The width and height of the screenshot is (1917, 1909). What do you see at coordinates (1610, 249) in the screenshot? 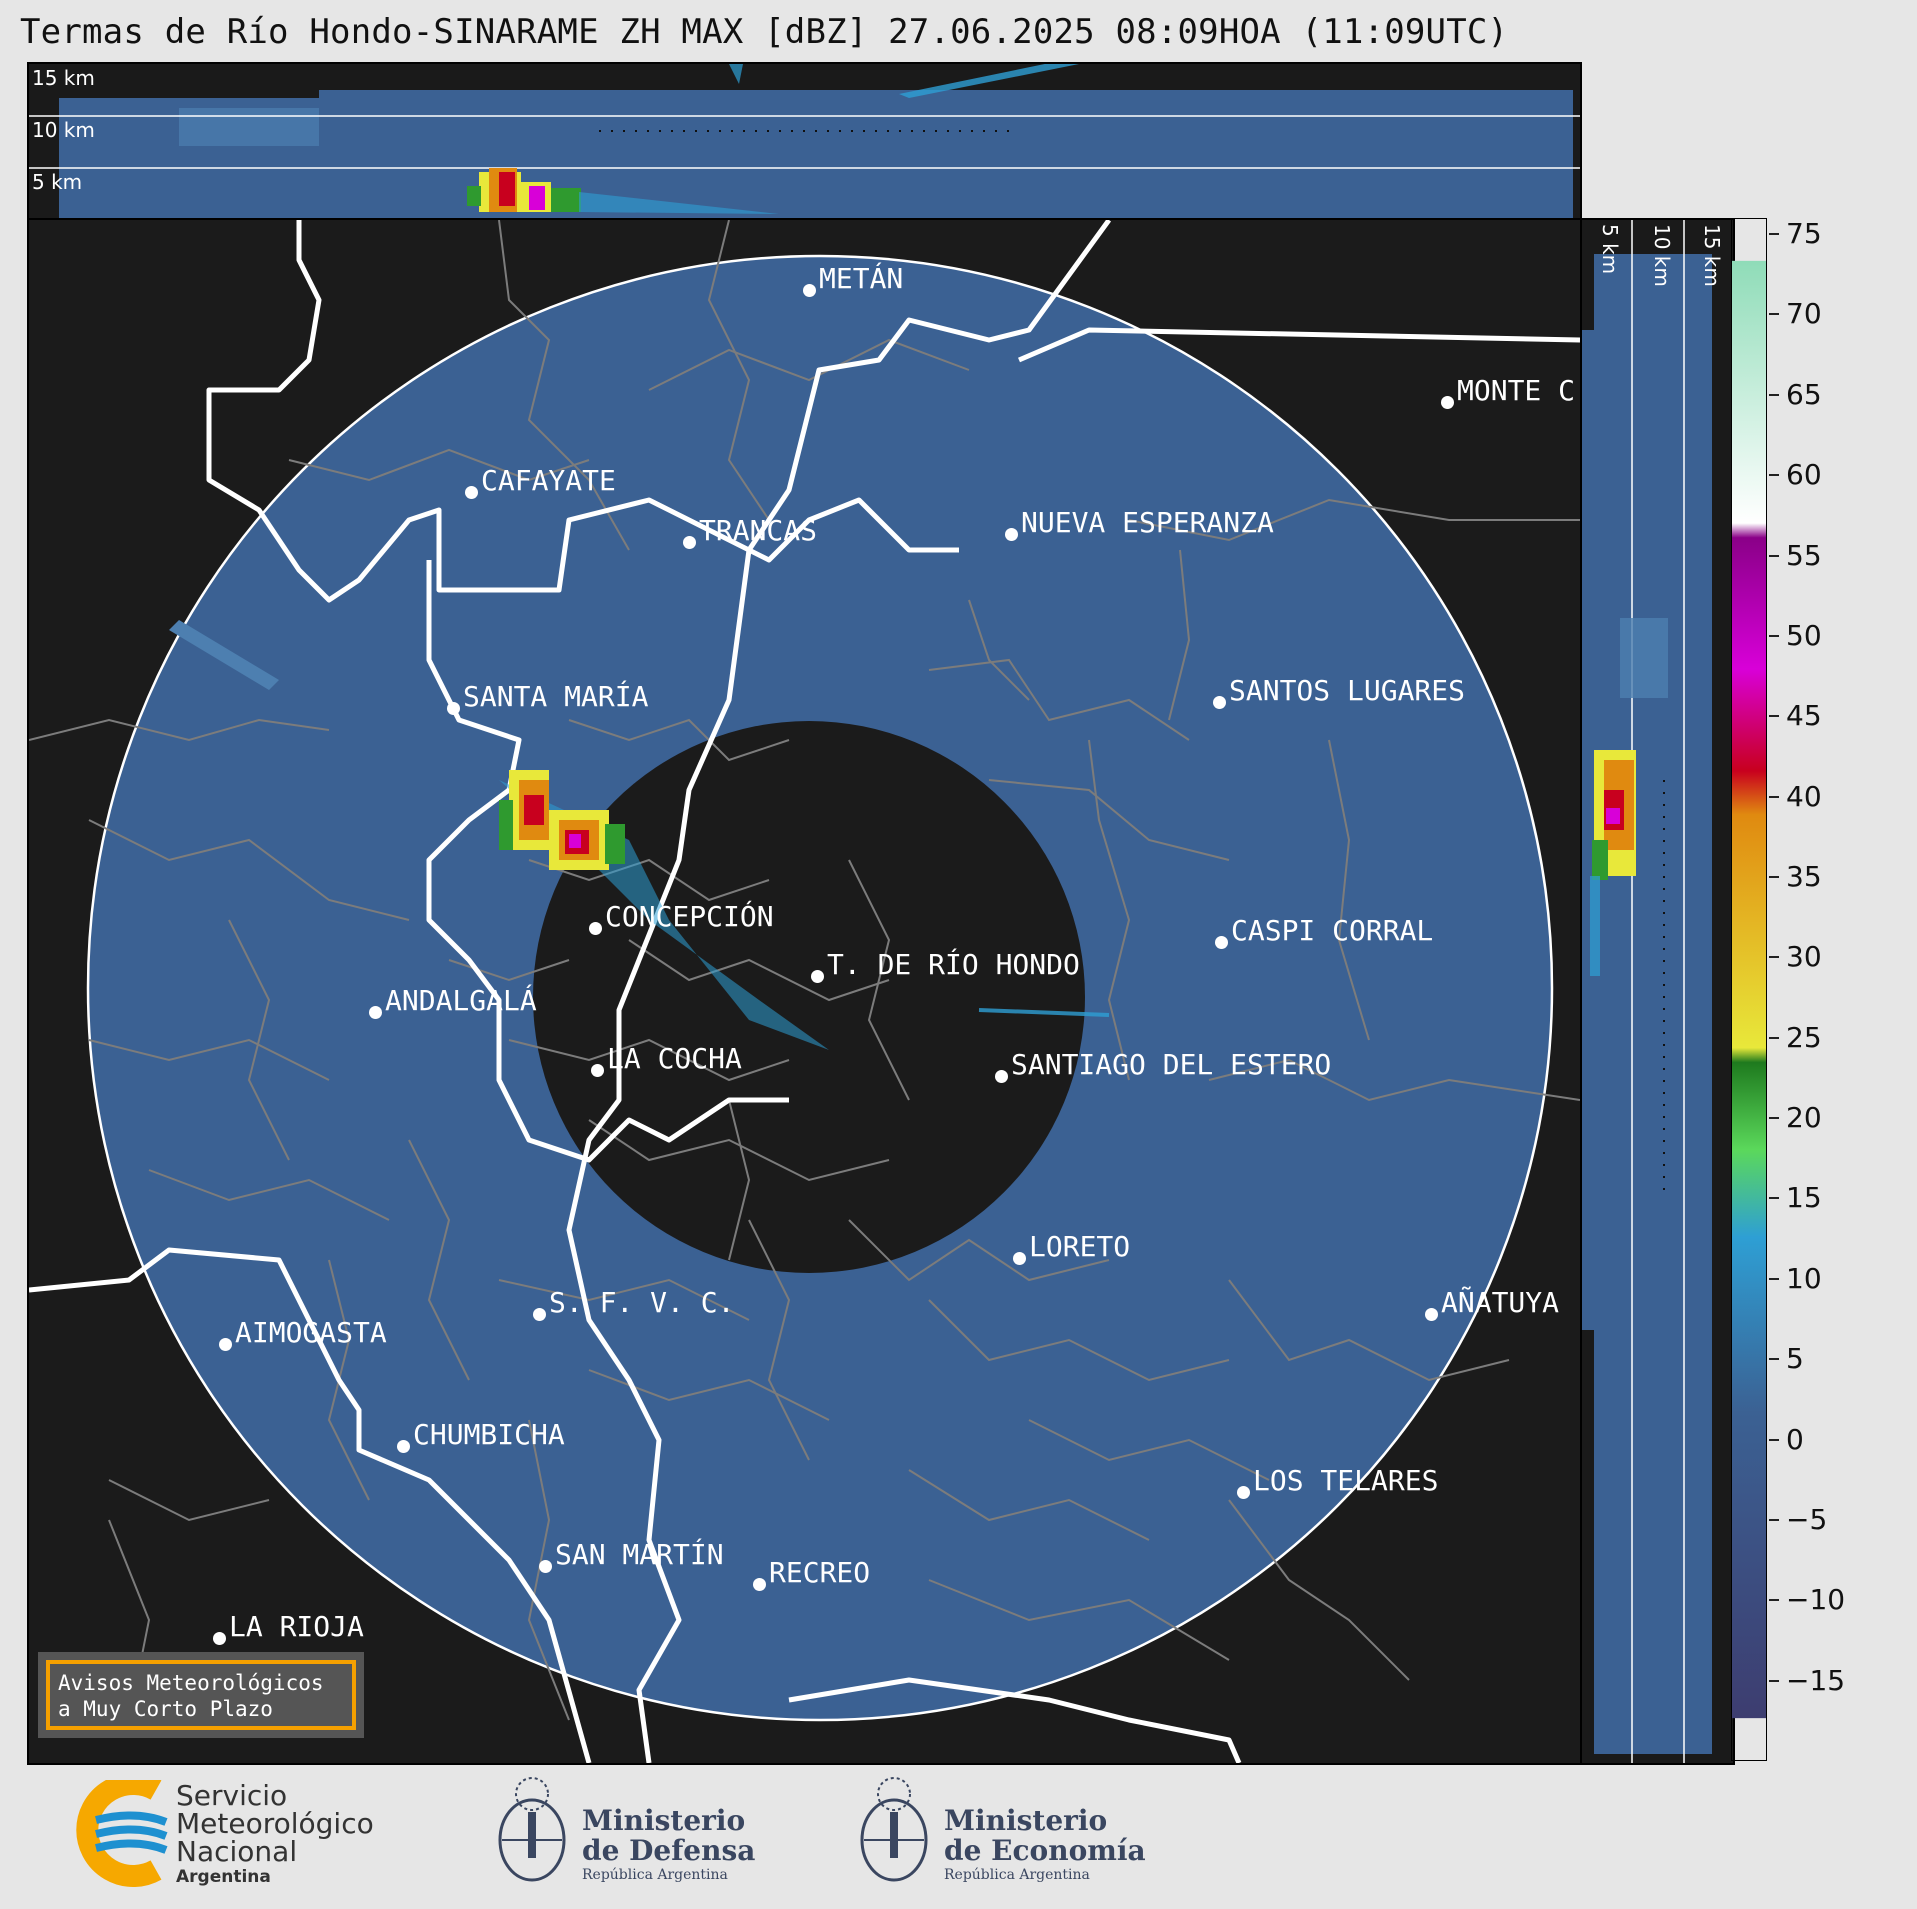
I see `right-alt-label-5: 5 km` at bounding box center [1610, 249].